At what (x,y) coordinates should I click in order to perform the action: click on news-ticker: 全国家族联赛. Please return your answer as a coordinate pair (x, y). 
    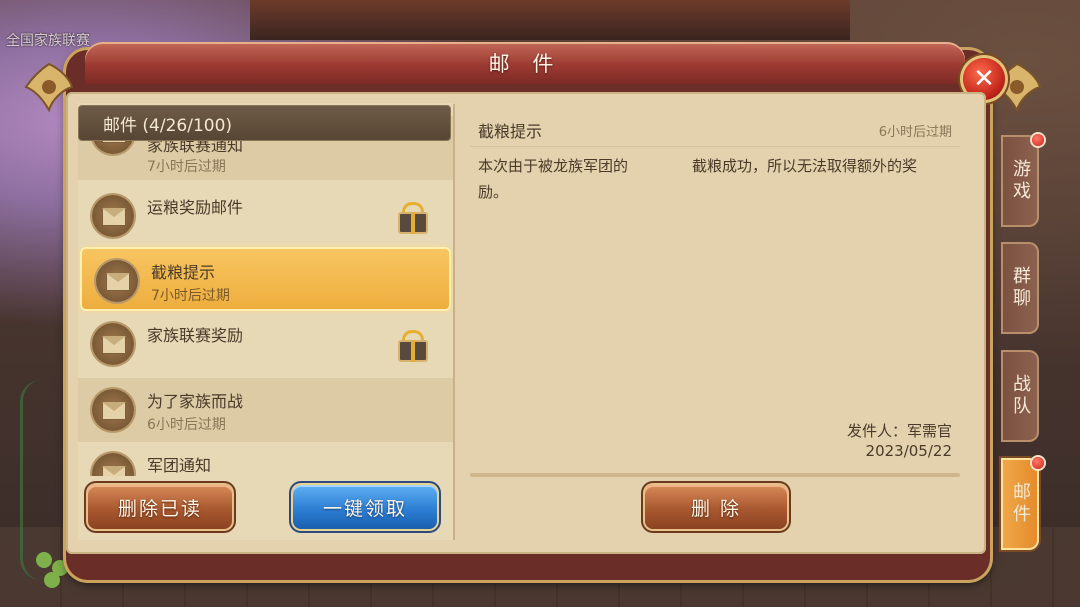
    Looking at the image, I should click on (48, 41).